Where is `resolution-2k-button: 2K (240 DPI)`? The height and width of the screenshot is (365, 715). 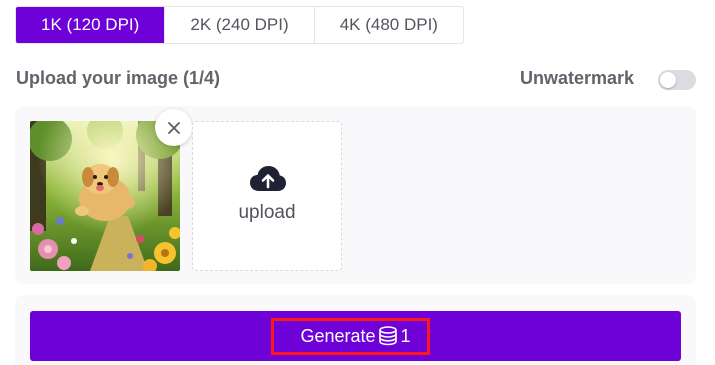 resolution-2k-button: 2K (240 DPI) is located at coordinates (240, 25).